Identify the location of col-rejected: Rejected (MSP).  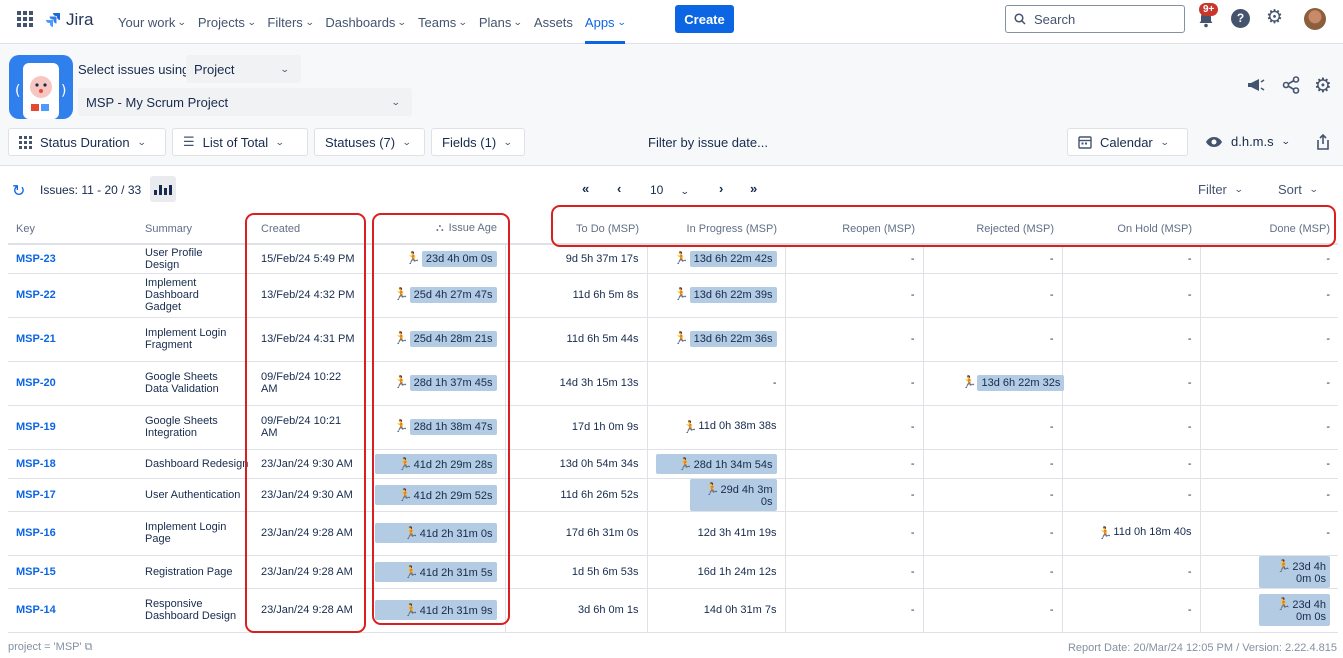
(992, 229).